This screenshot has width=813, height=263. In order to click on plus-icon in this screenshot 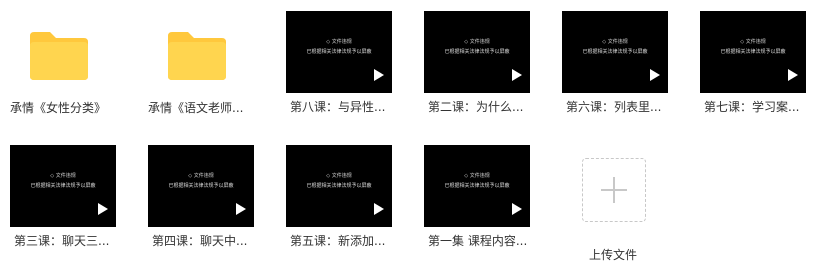, I will do `click(614, 190)`.